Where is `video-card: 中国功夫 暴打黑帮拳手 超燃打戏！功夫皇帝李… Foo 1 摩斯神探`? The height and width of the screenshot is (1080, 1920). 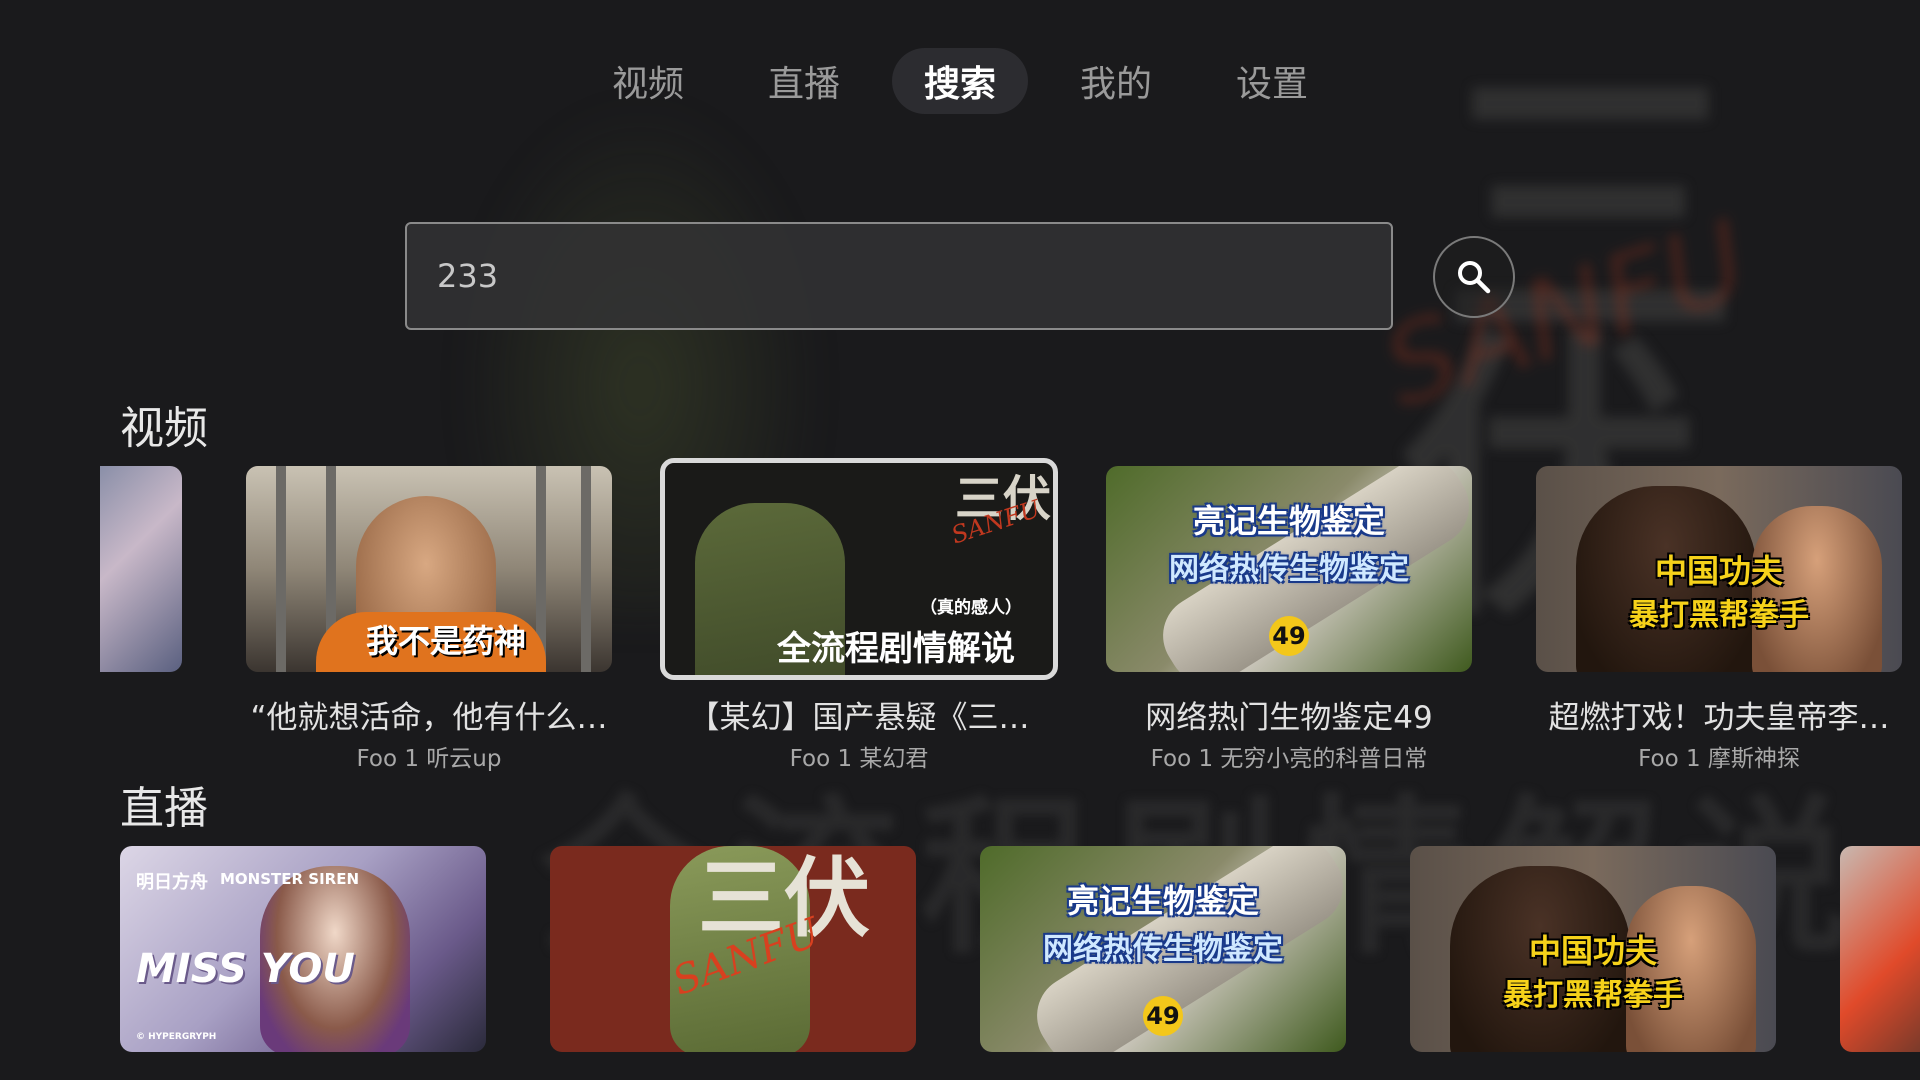 video-card: 中国功夫 暴打黑帮拳手 超燃打戏！功夫皇帝李… Foo 1 摩斯神探 is located at coordinates (1719, 619).